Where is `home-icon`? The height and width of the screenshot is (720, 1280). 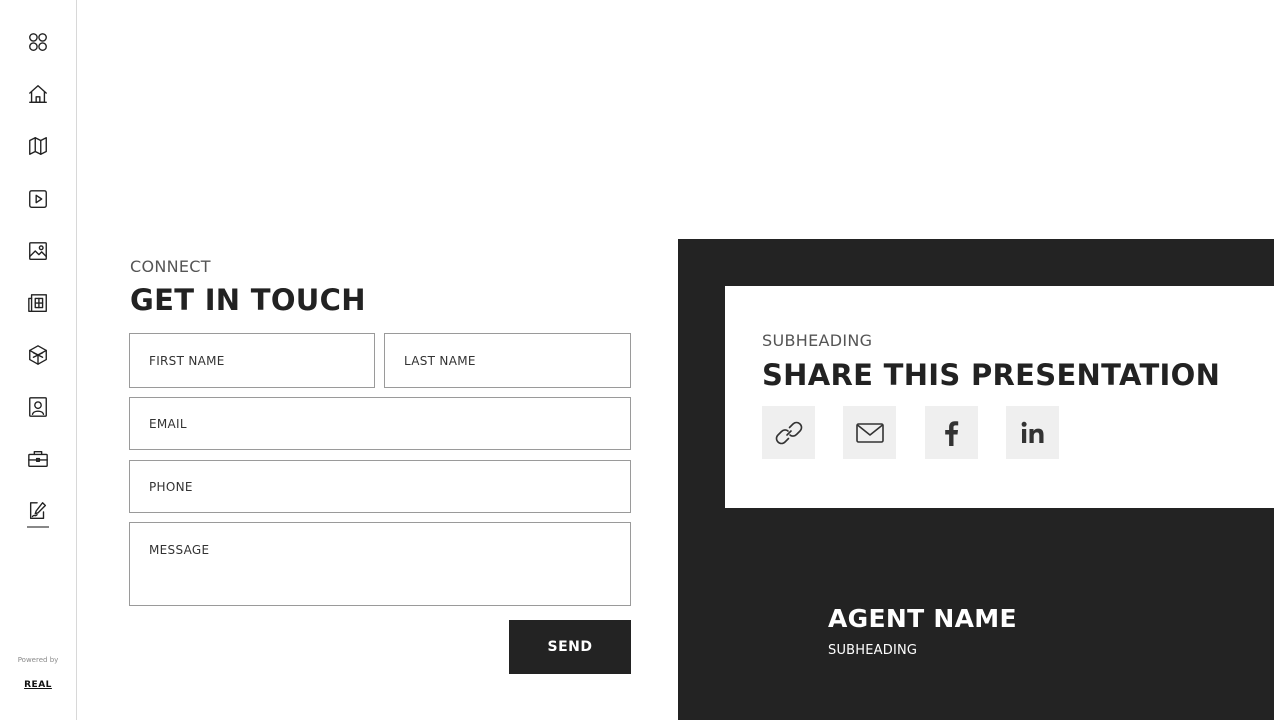 home-icon is located at coordinates (38, 94).